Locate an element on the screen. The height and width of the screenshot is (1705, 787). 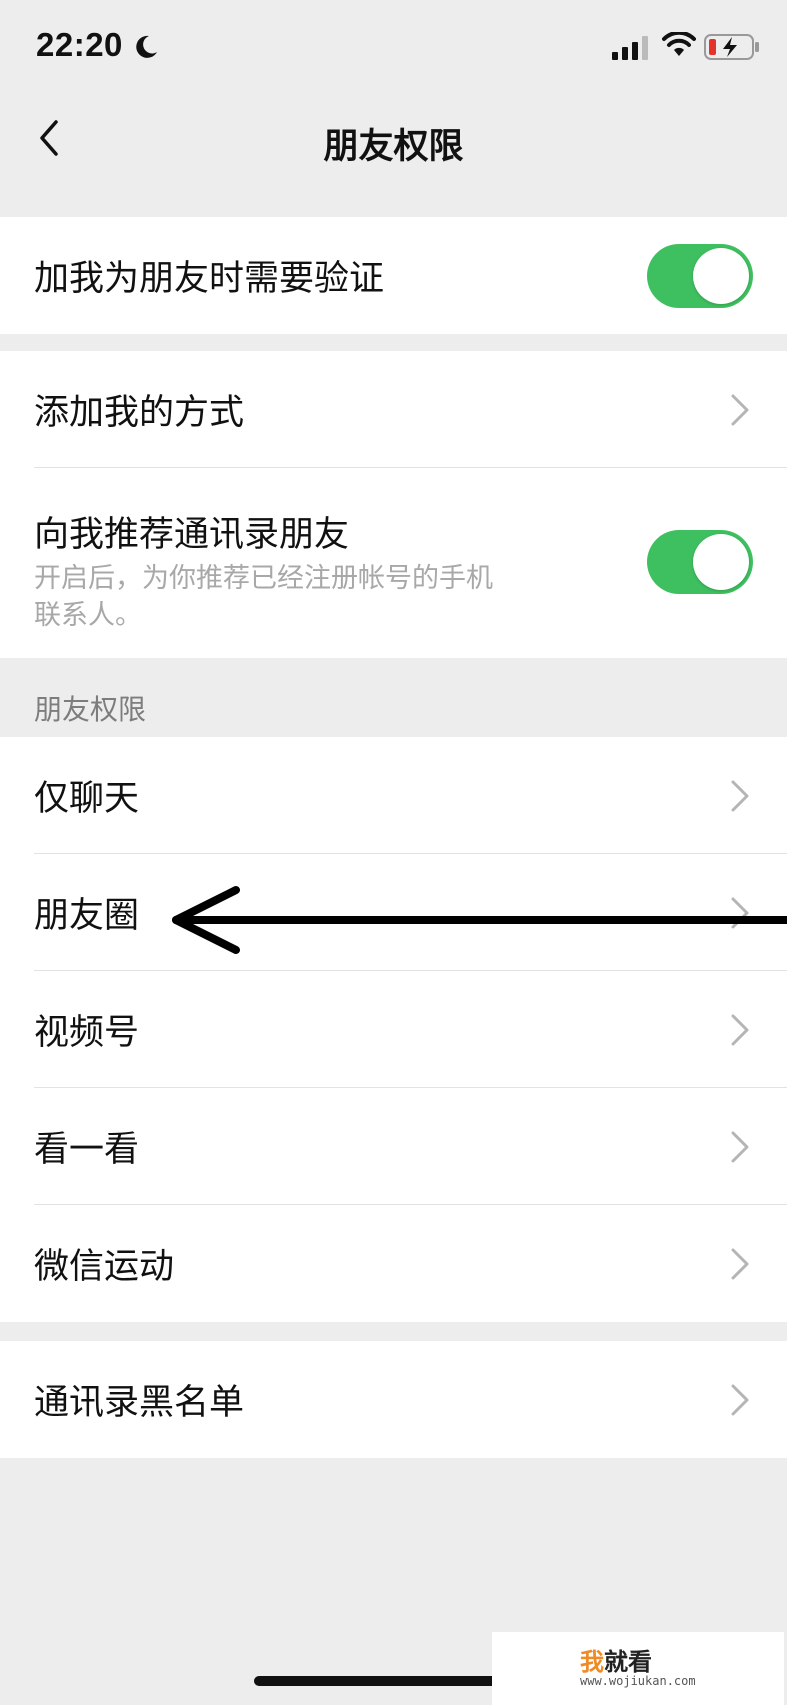
permission-row-channels: 视频号 is located at coordinates (393, 1029).